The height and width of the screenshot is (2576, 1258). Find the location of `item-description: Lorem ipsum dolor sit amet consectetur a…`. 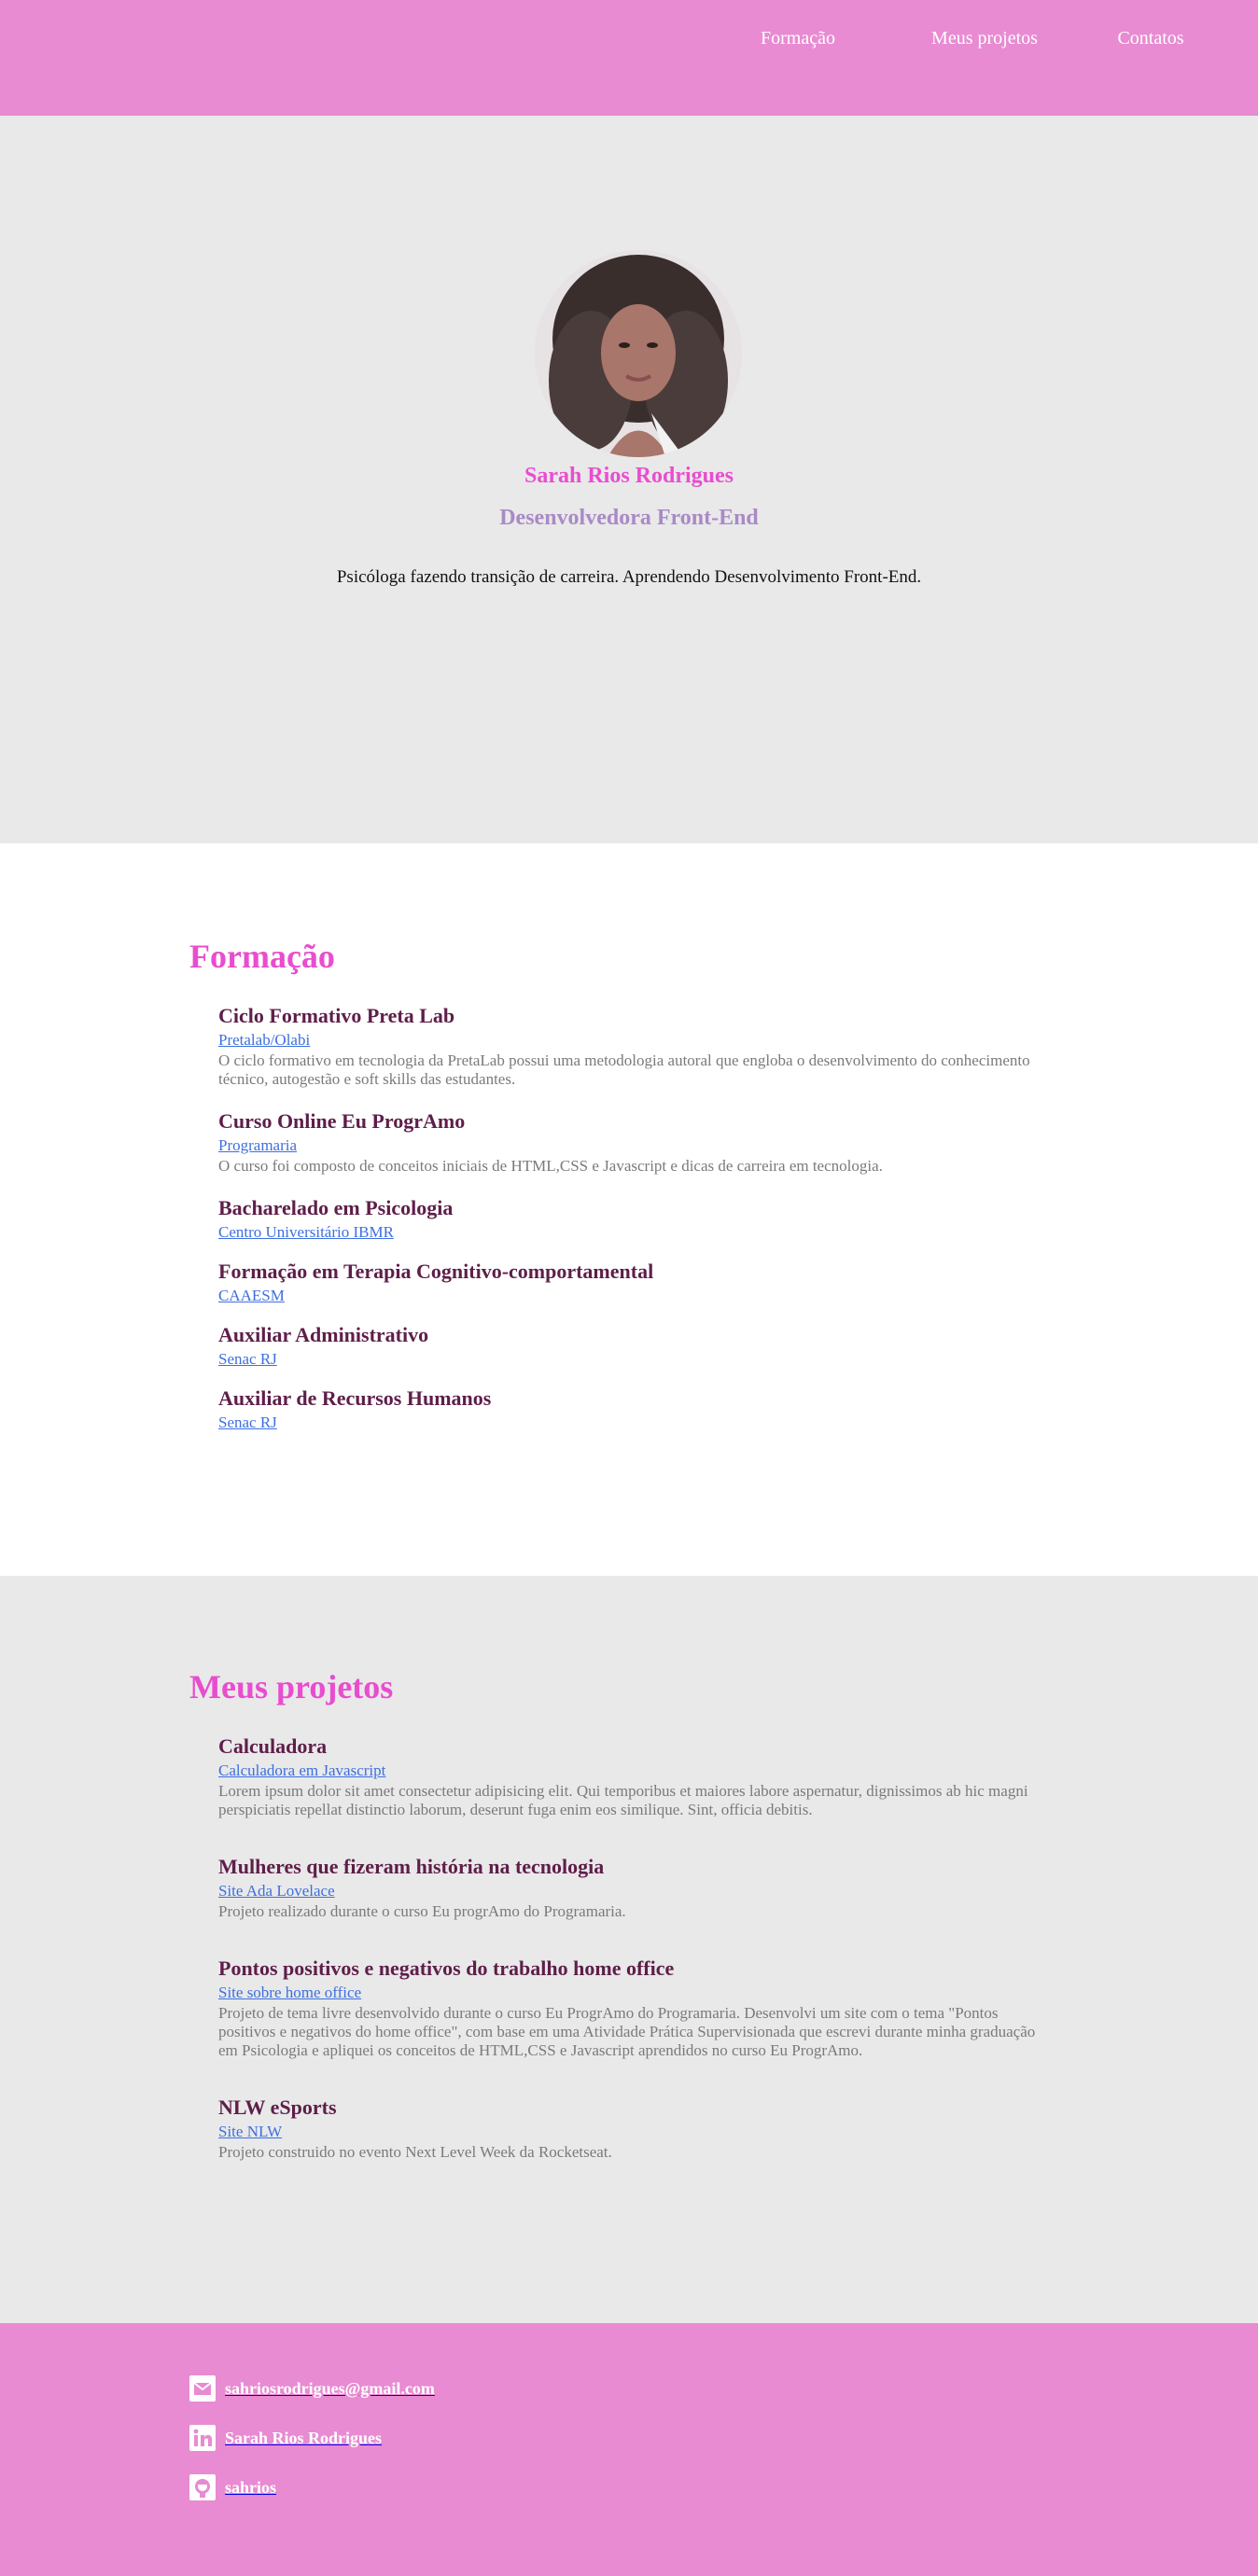

item-description: Lorem ipsum dolor sit amet consectetur a… is located at coordinates (623, 1800).